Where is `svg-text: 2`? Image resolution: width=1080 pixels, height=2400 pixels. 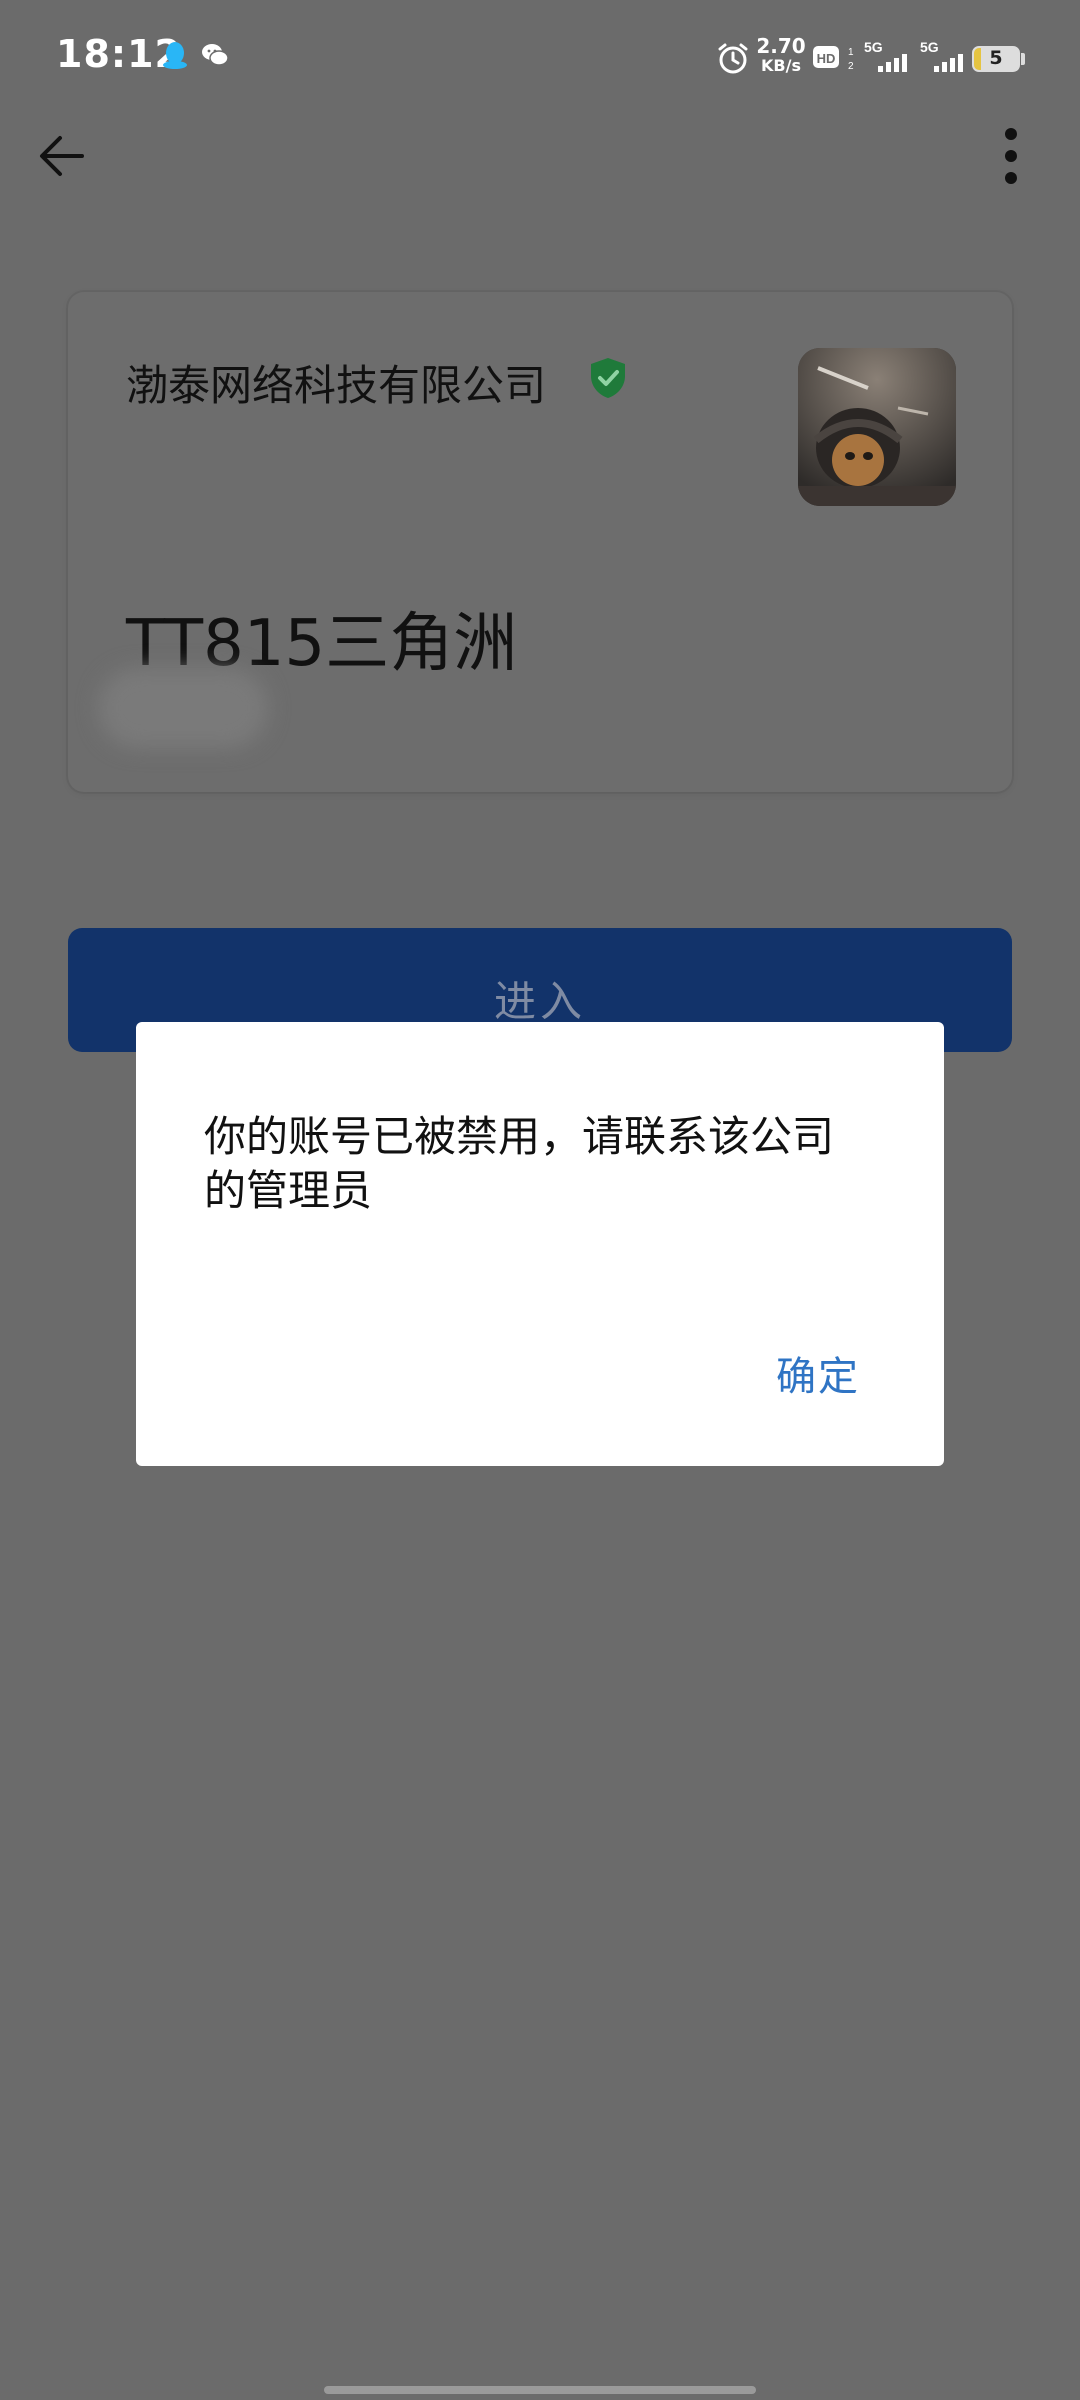
svg-text: 2 is located at coordinates (851, 66).